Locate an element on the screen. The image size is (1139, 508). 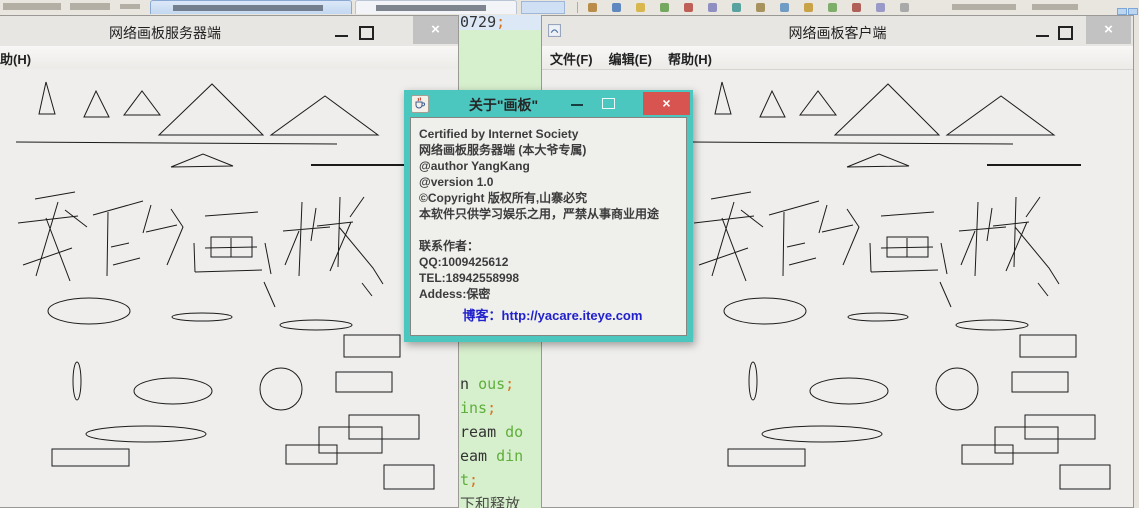
client-window-icon is located at coordinates (554, 33).